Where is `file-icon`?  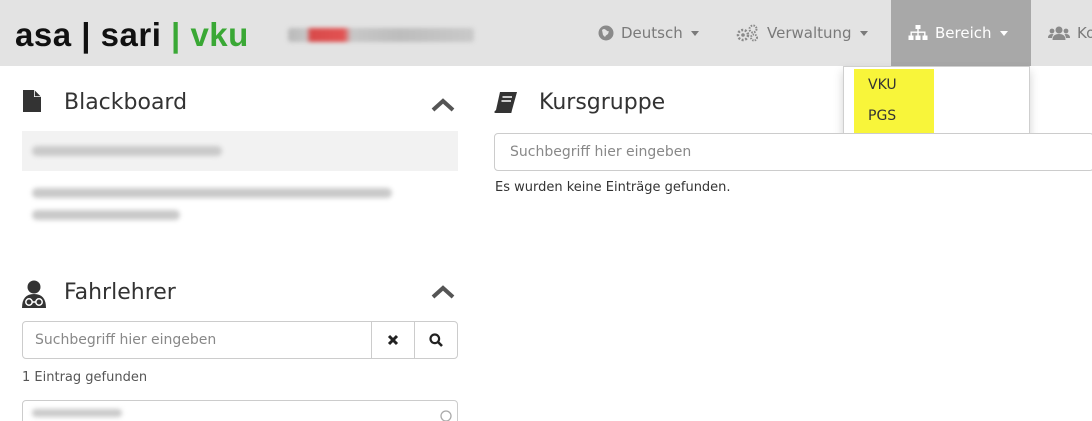 file-icon is located at coordinates (32, 101).